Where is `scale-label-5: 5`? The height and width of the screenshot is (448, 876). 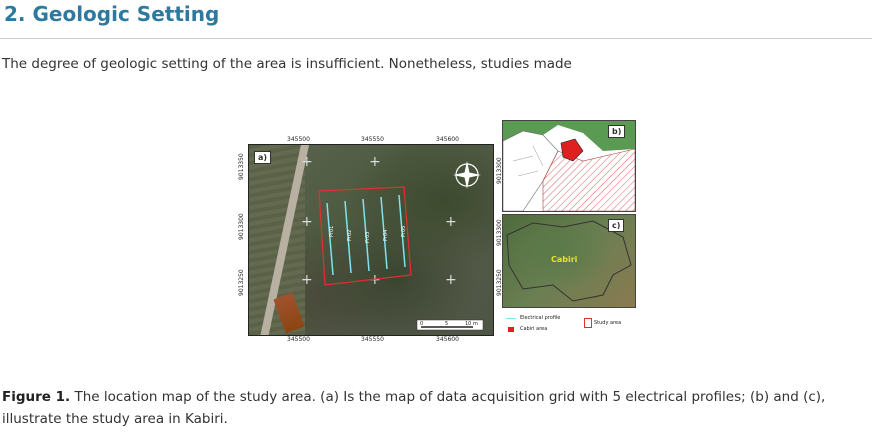
scale-label-5: 5 is located at coordinates (446, 324).